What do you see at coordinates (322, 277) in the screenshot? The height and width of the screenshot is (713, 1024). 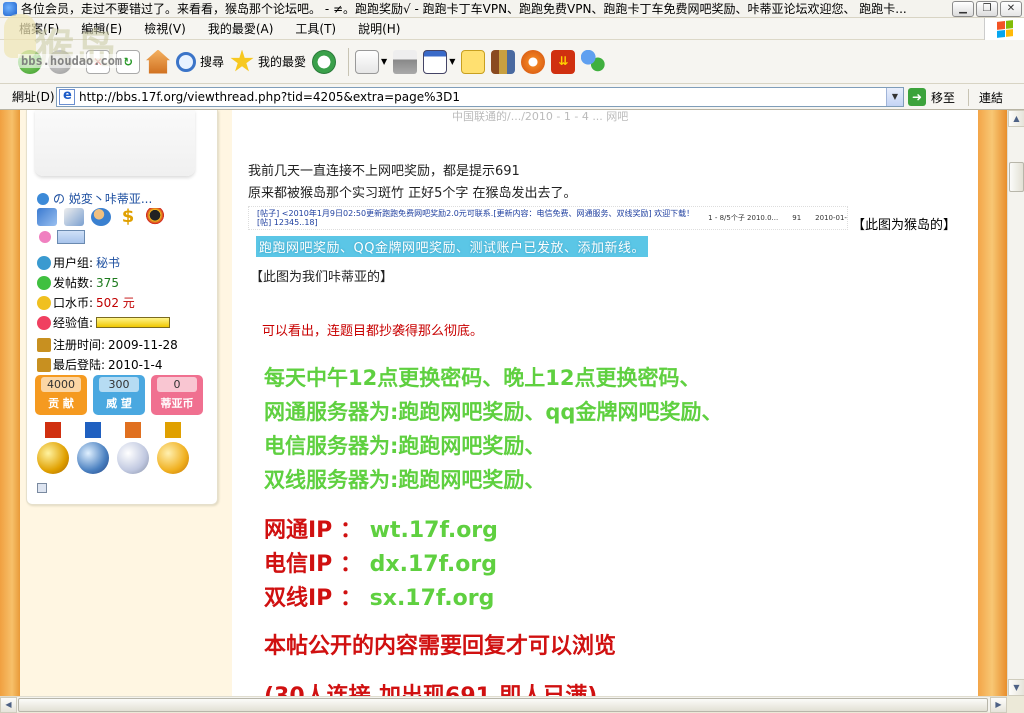 I see `our-image-note: 【此图为我们咔蒂亚的】` at bounding box center [322, 277].